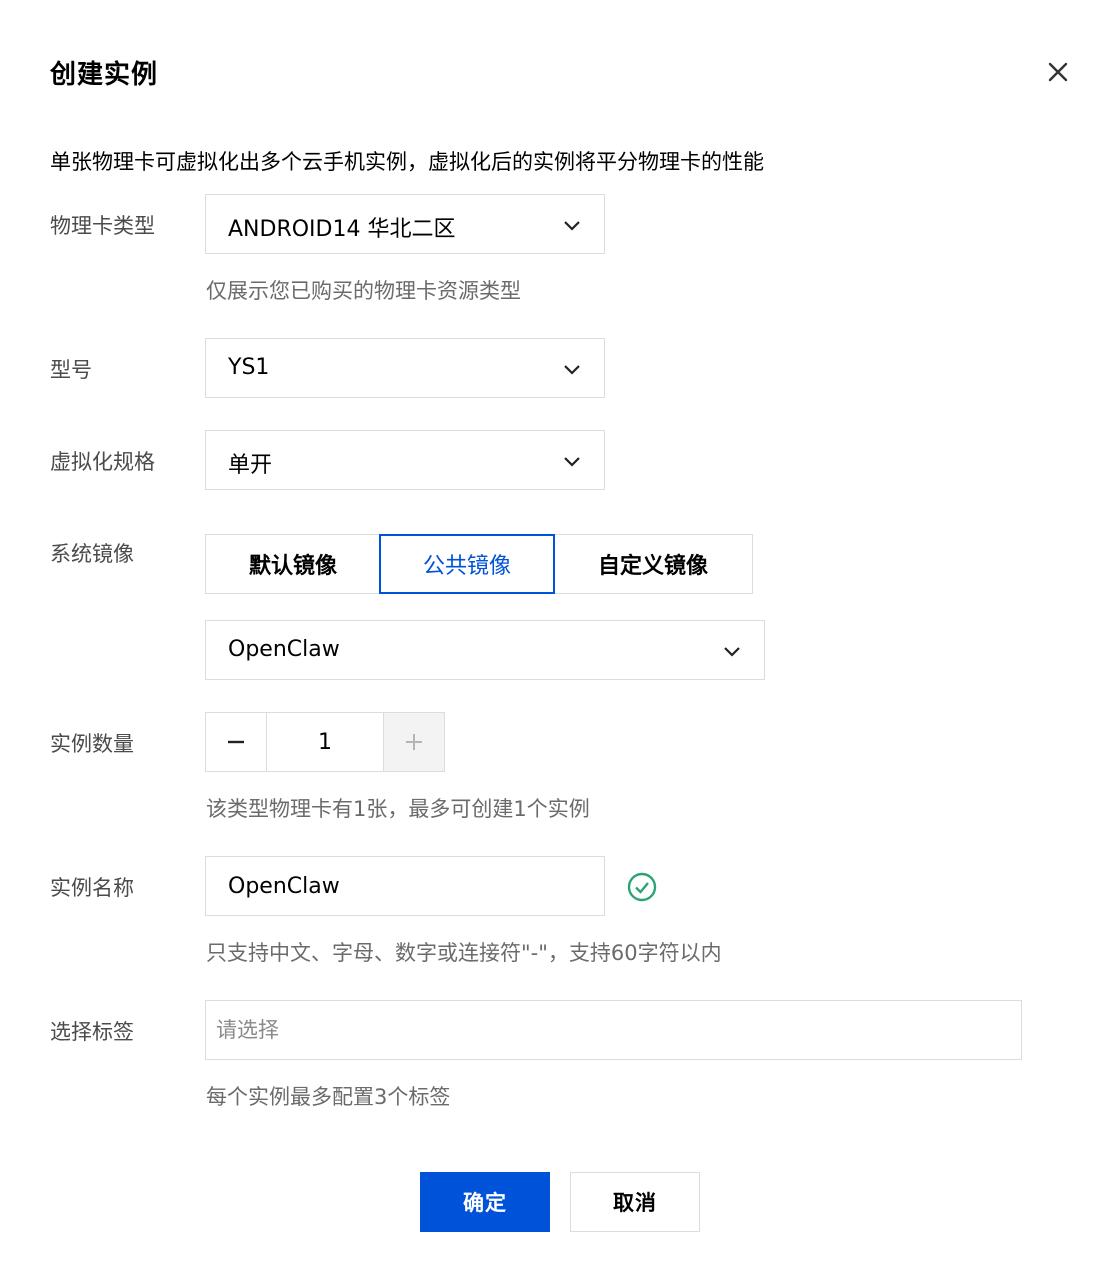 The image size is (1118, 1274). What do you see at coordinates (613, 1030) in the screenshot?
I see `tags-select` at bounding box center [613, 1030].